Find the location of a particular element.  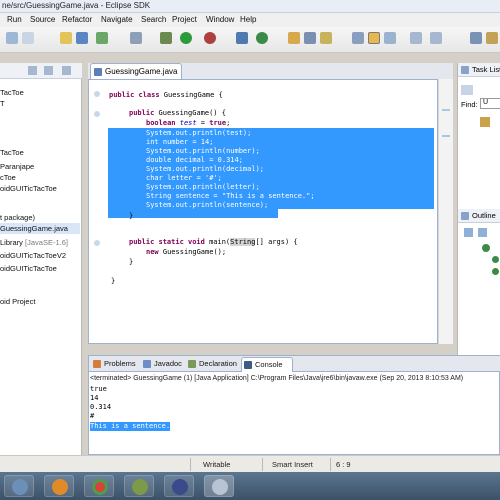

checkbox-icon is located at coordinates (102, 38).